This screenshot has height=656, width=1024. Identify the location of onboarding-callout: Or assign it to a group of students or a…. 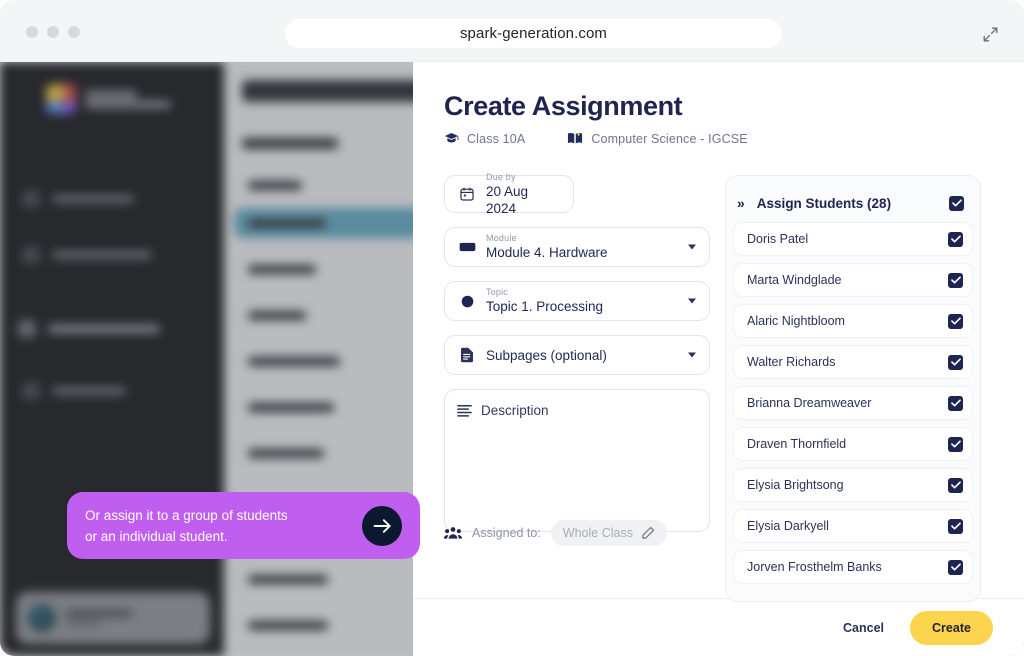
(243, 525).